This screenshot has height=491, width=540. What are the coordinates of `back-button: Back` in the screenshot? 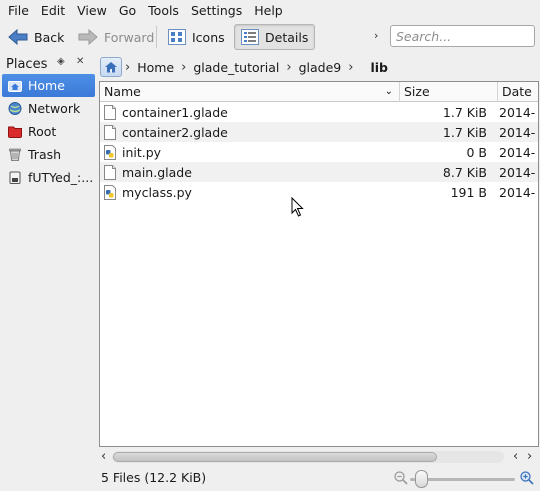 It's located at (36, 37).